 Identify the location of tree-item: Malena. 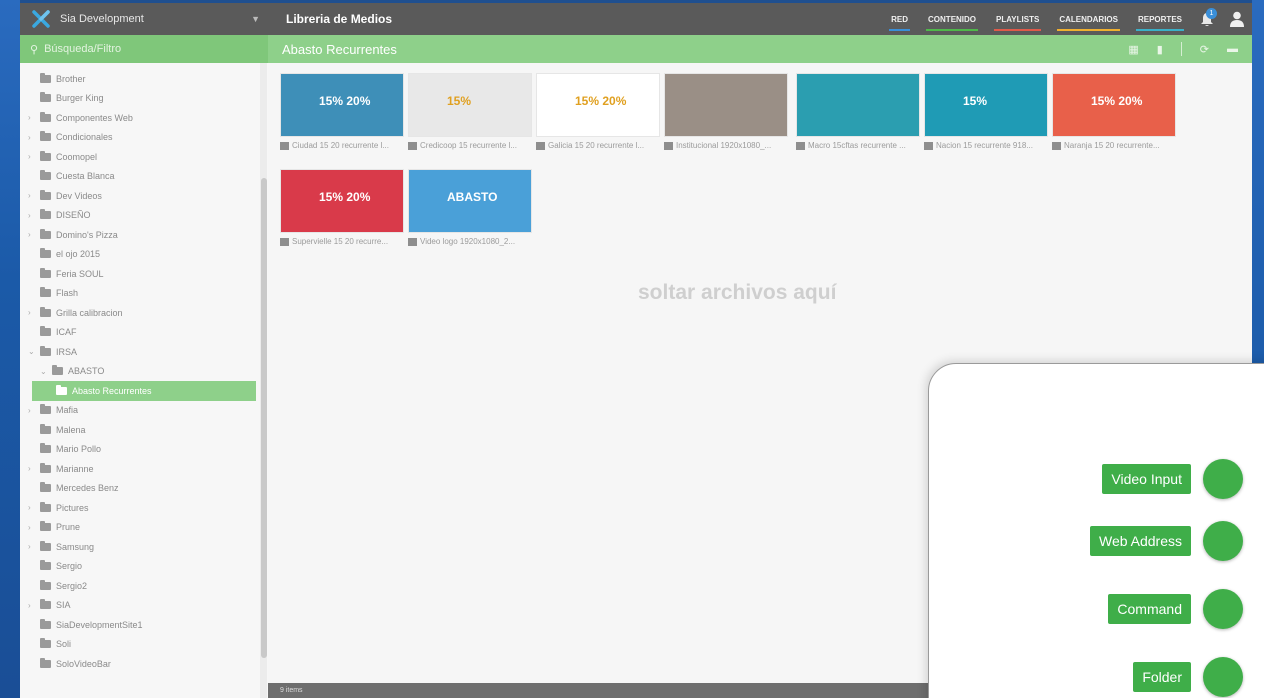
(144, 430).